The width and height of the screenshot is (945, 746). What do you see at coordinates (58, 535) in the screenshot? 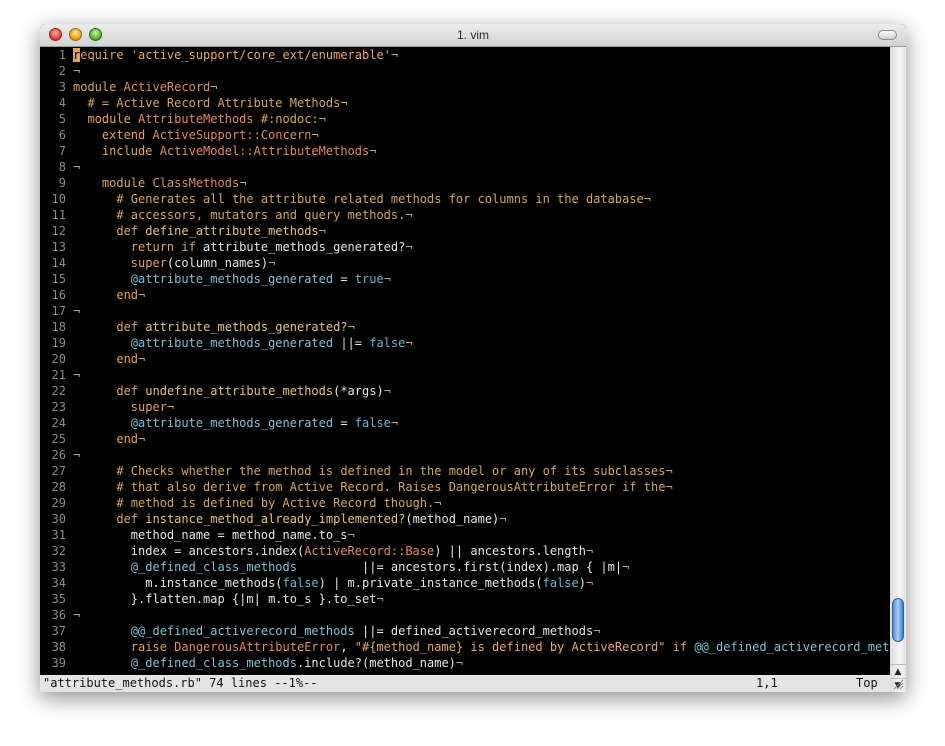
I see `line-number: 31` at bounding box center [58, 535].